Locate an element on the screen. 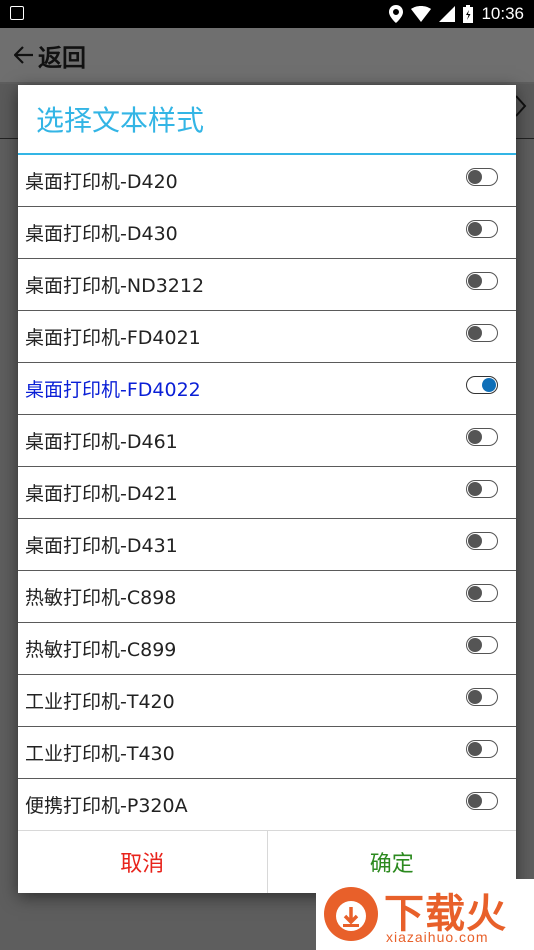 The height and width of the screenshot is (950, 534). list-item: 工业打印机-T420 is located at coordinates (267, 701).